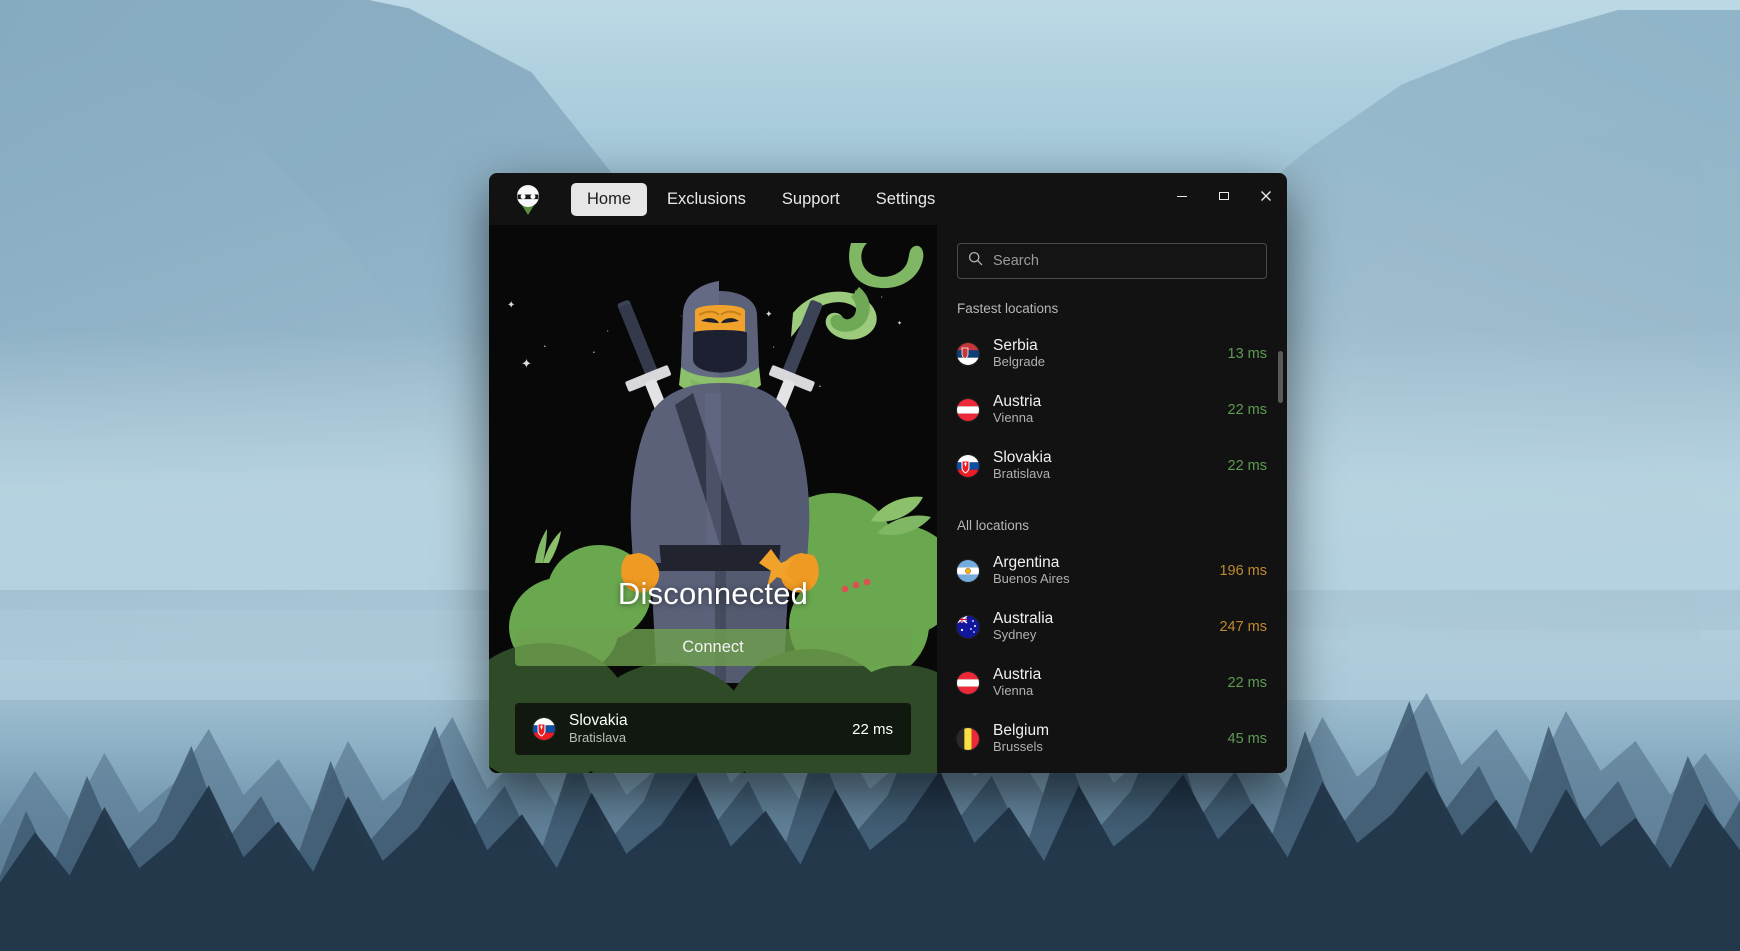 Image resolution: width=1740 pixels, height=951 pixels. I want to click on country-label: Belgium, so click(1021, 730).